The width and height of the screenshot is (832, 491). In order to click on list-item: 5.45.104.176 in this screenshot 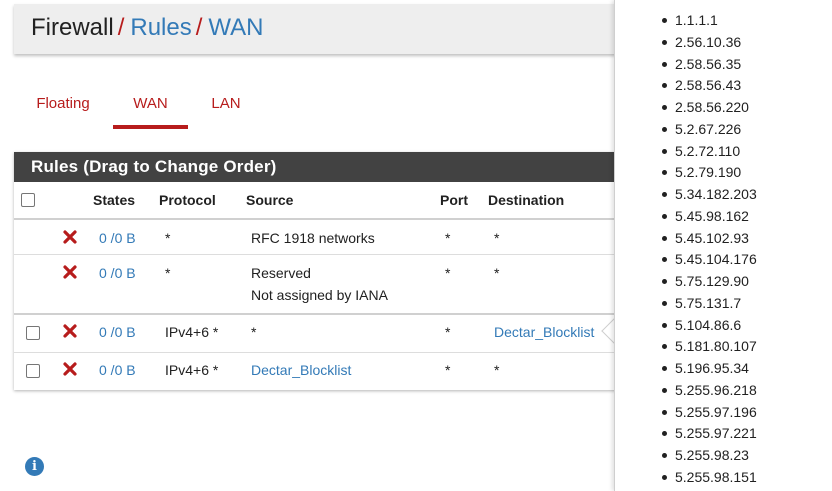, I will do `click(709, 262)`.